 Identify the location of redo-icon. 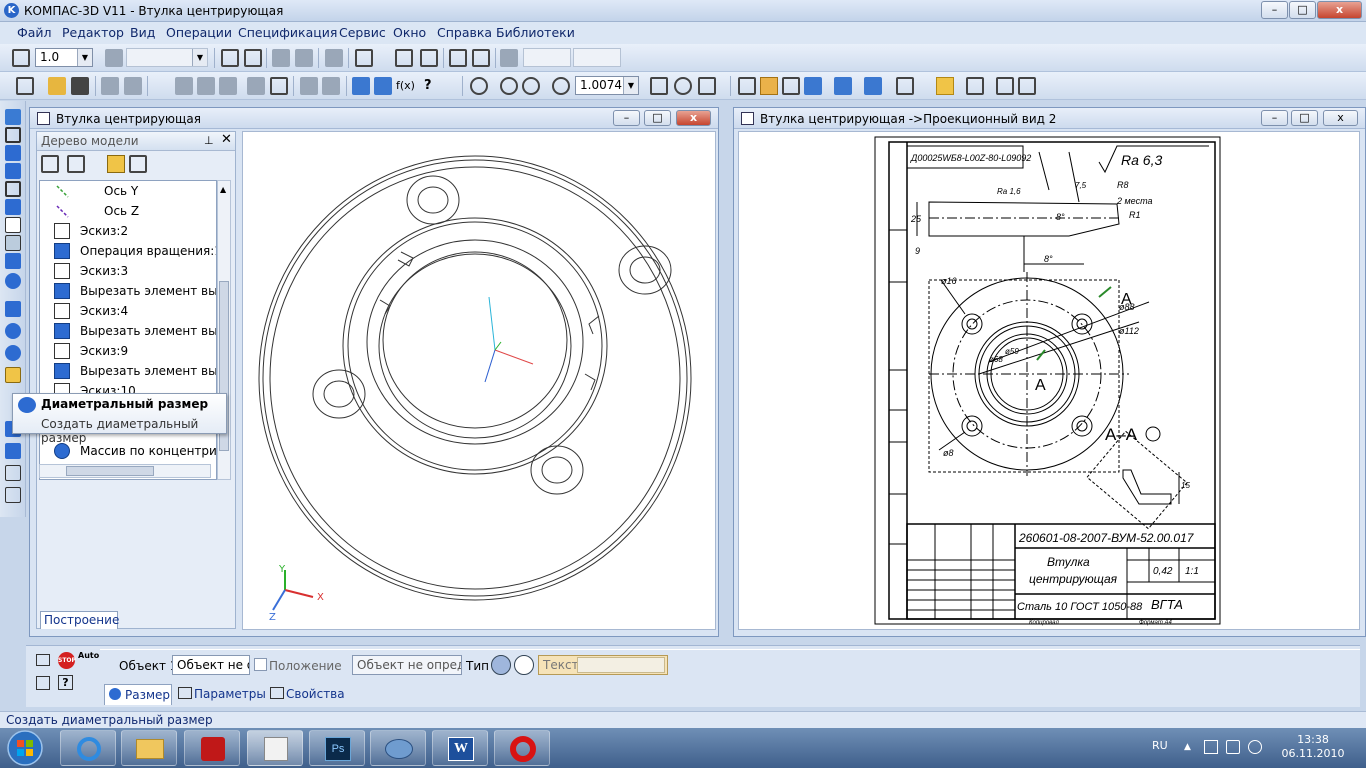
(331, 86).